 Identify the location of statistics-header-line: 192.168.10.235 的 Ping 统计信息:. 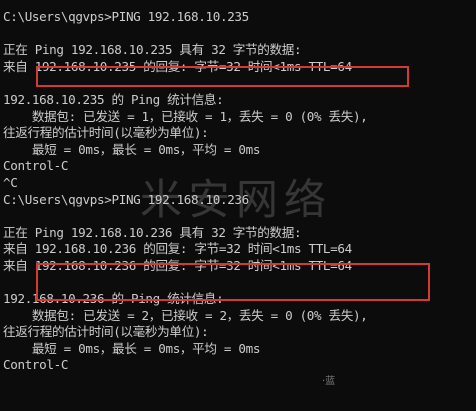
(113, 99).